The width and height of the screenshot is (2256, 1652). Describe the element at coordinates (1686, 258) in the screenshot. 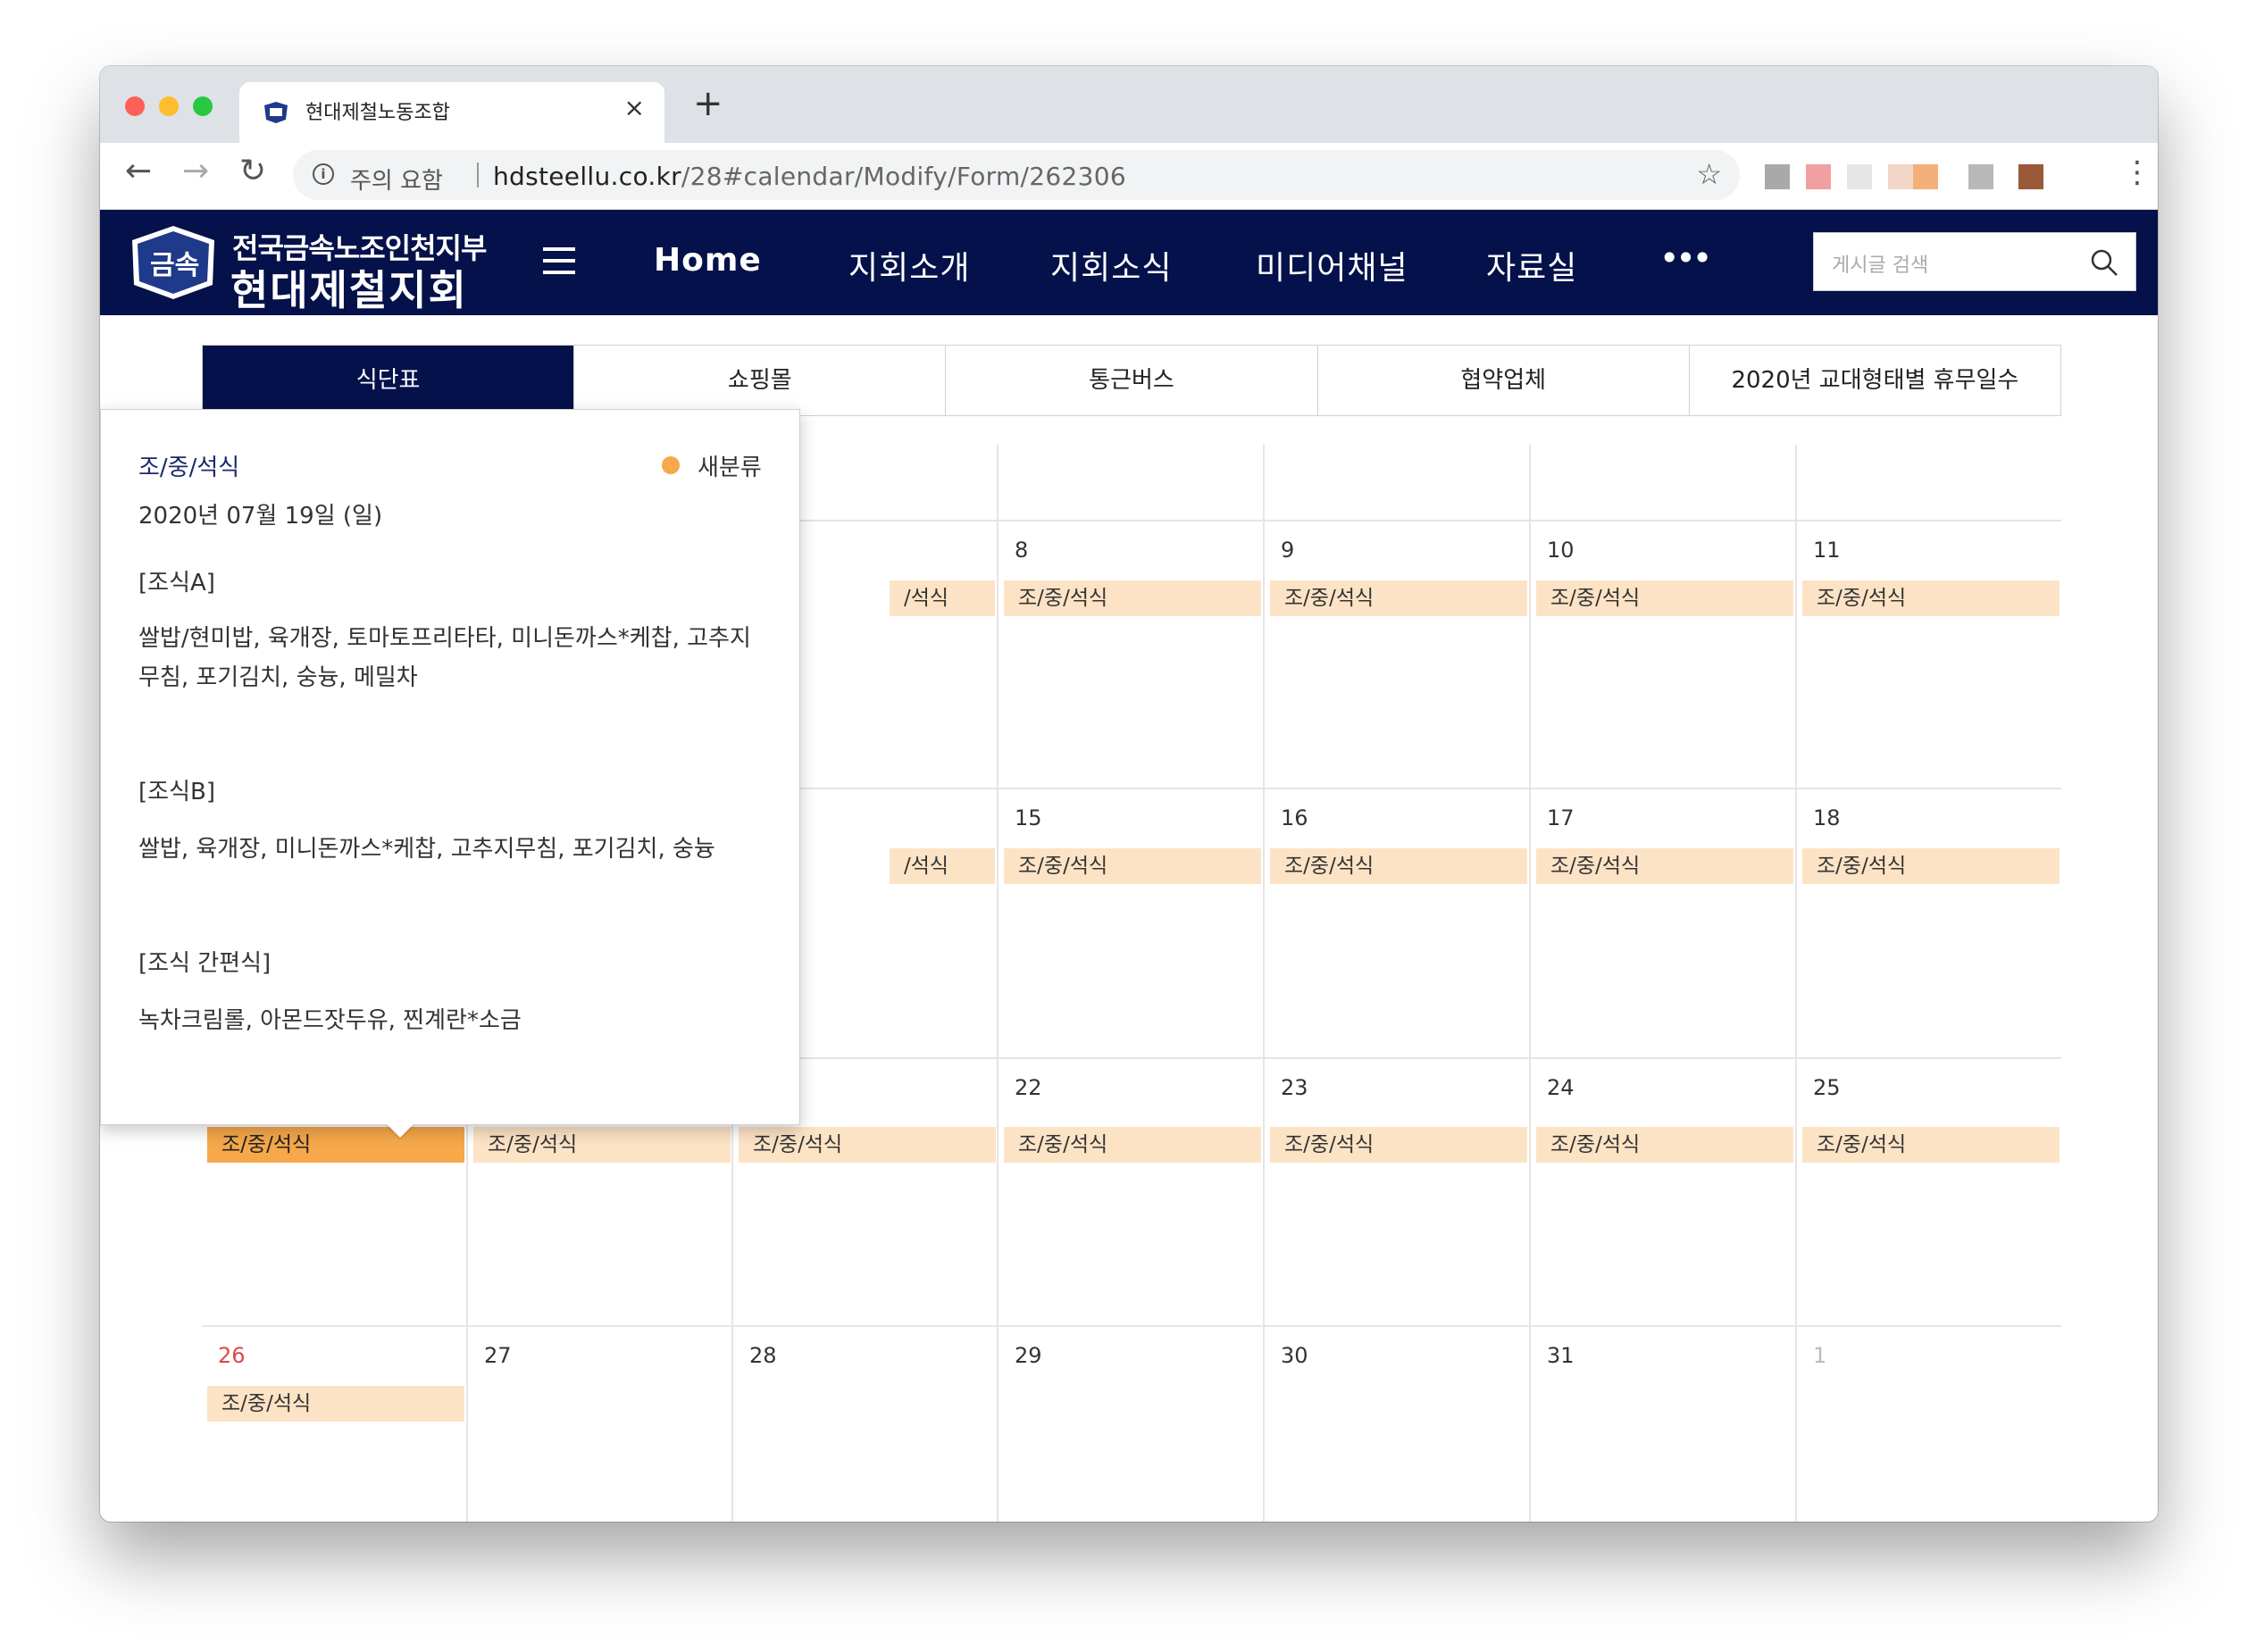

I see `nav-more-icon: •••` at that location.